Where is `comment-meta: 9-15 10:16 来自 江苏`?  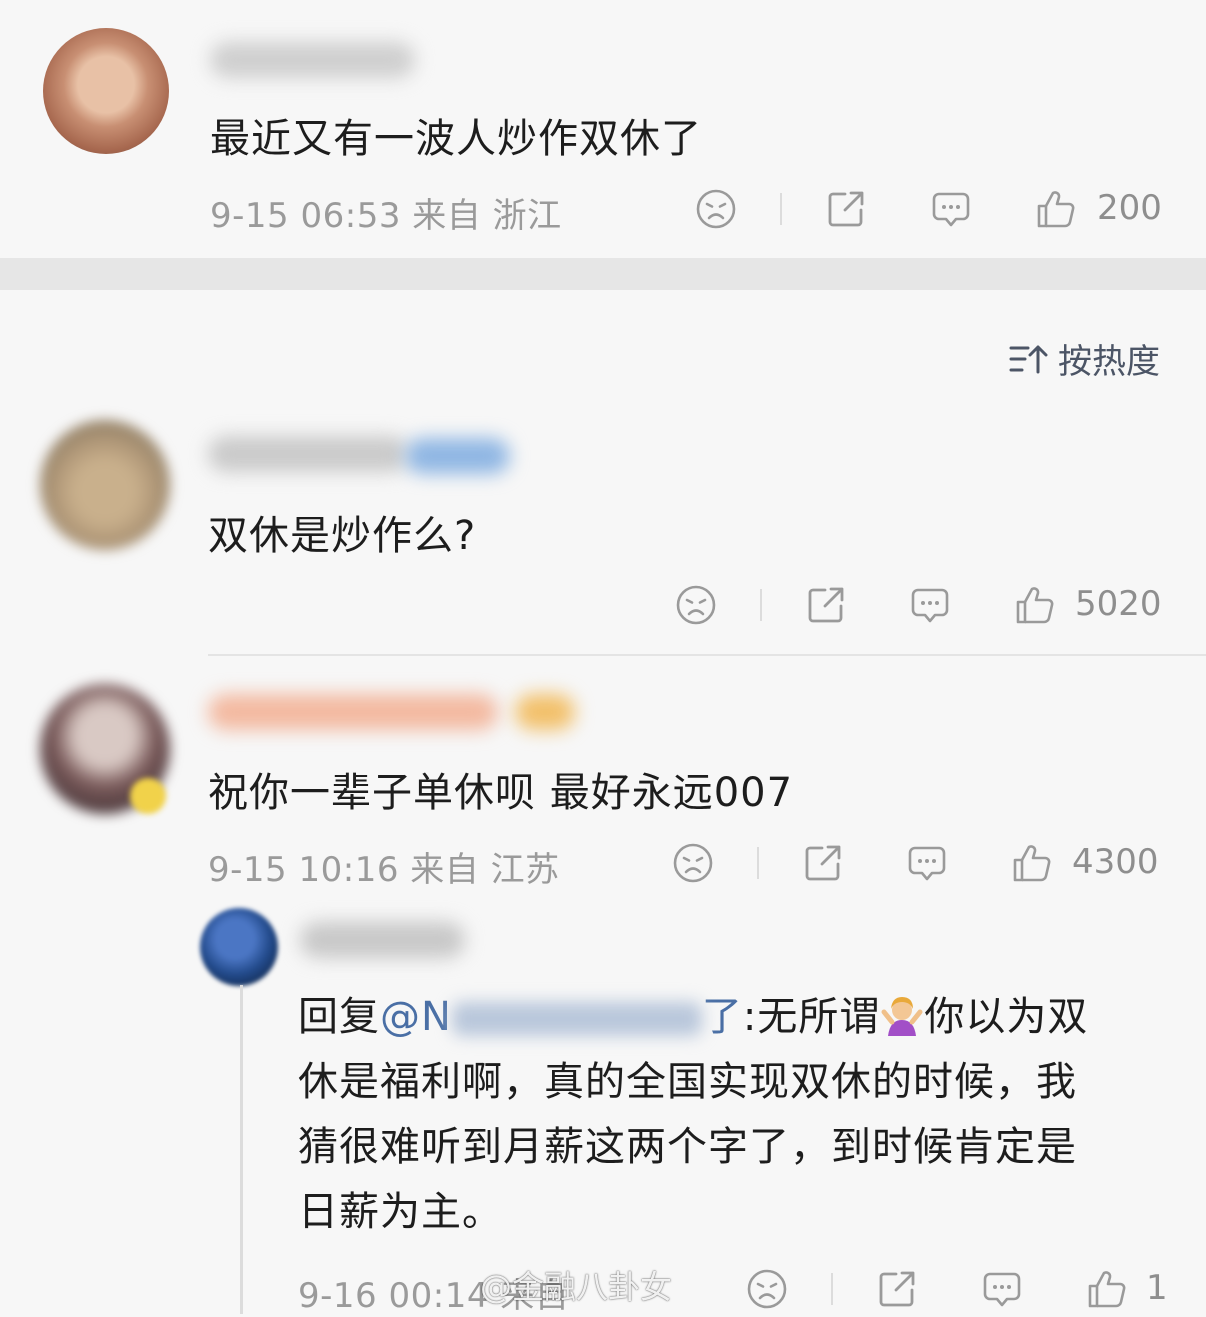 comment-meta: 9-15 10:16 来自 江苏 is located at coordinates (384, 870).